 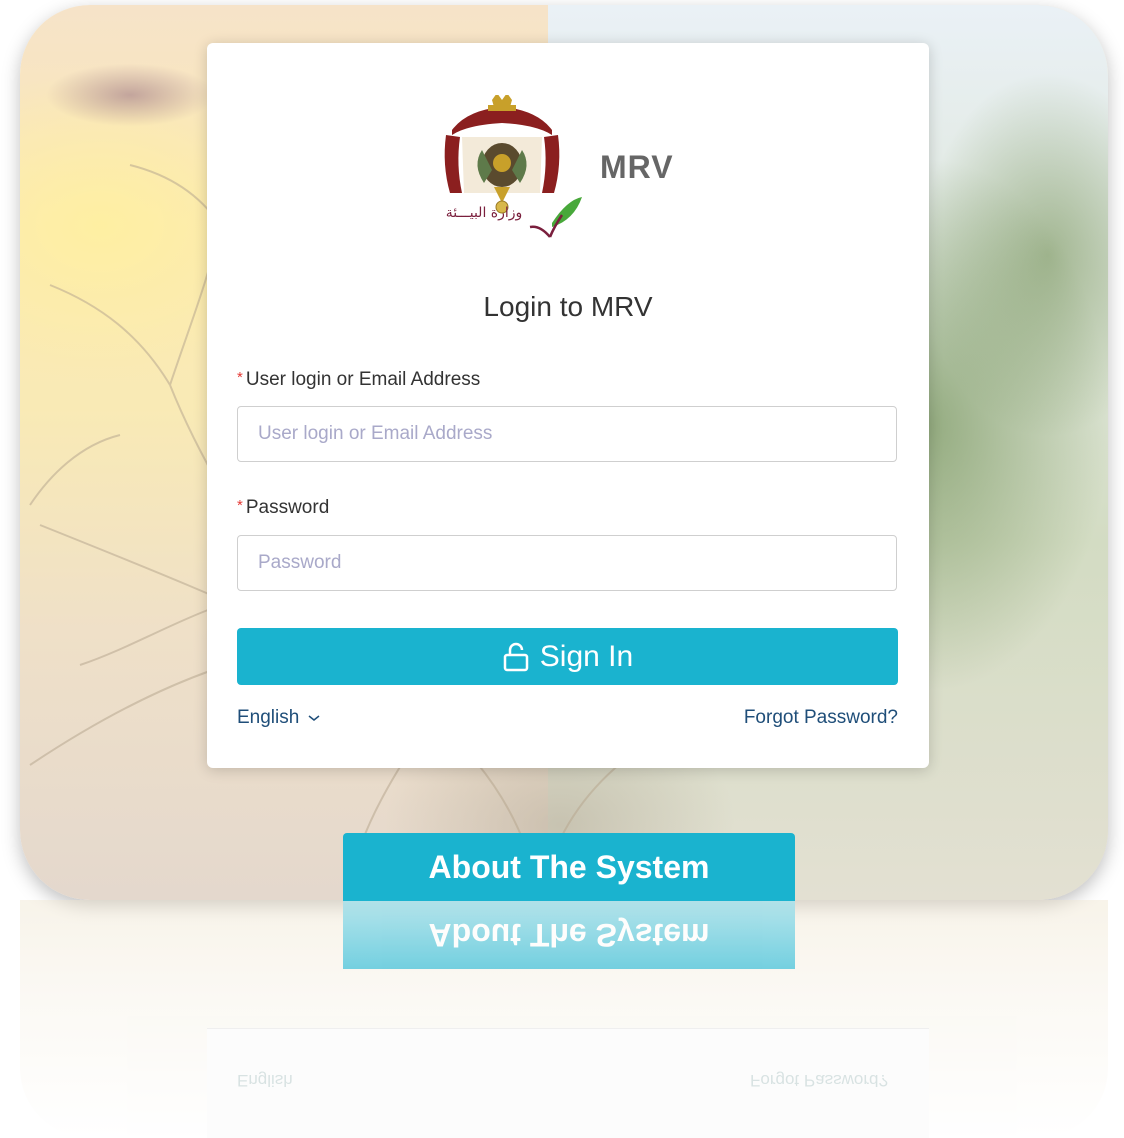 I want to click on username-input, so click(x=567, y=434).